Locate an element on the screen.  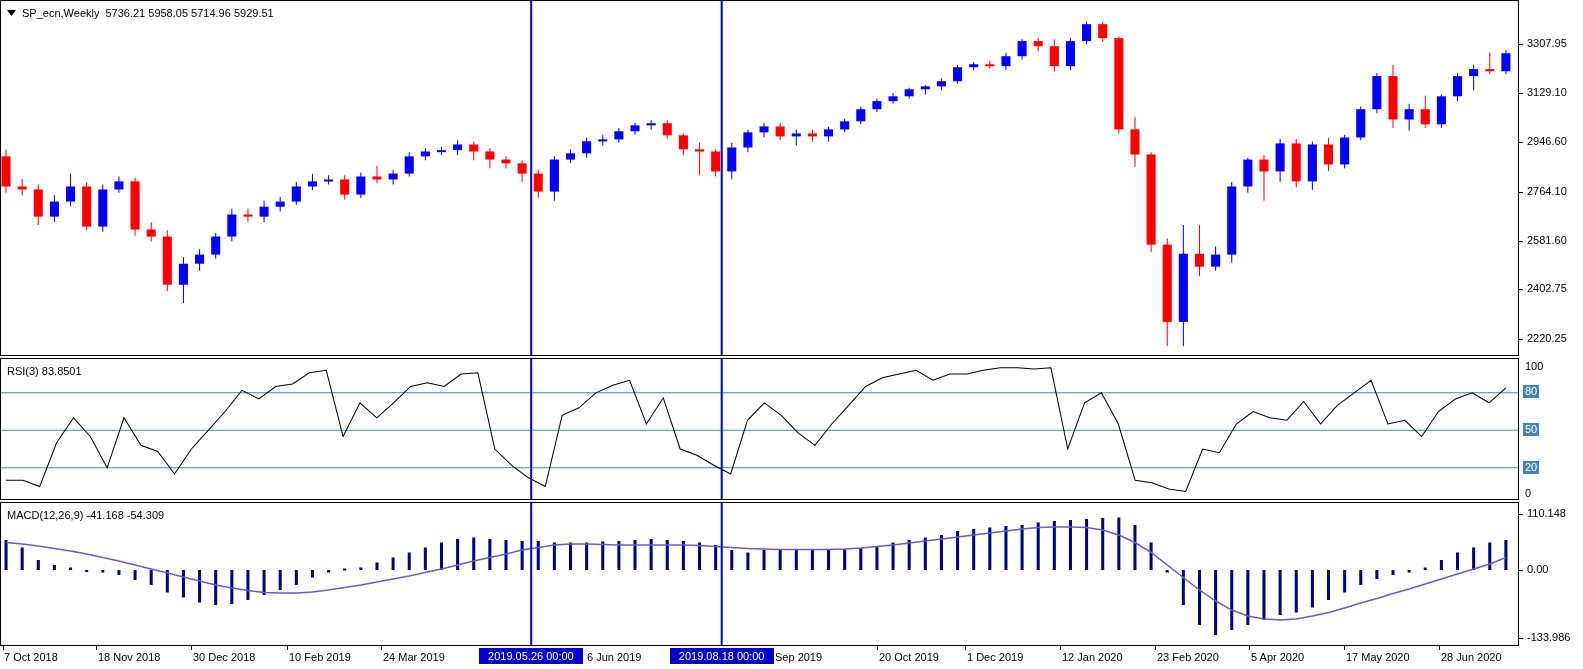
symbol-label: SP_ecn,Weekly is located at coordinates (61, 13).